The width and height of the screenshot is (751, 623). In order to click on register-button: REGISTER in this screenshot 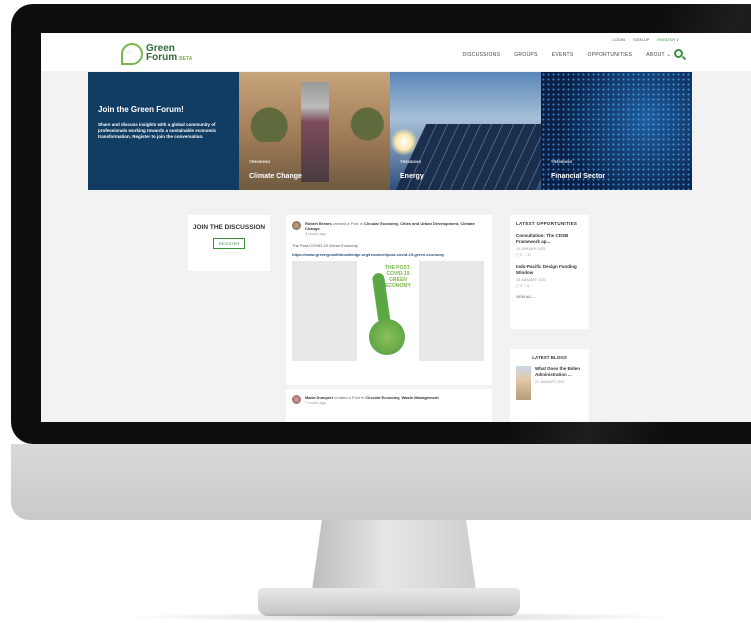, I will do `click(229, 243)`.